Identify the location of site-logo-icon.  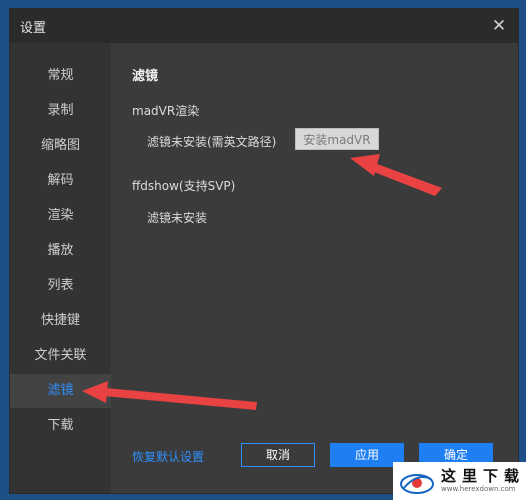
(417, 484).